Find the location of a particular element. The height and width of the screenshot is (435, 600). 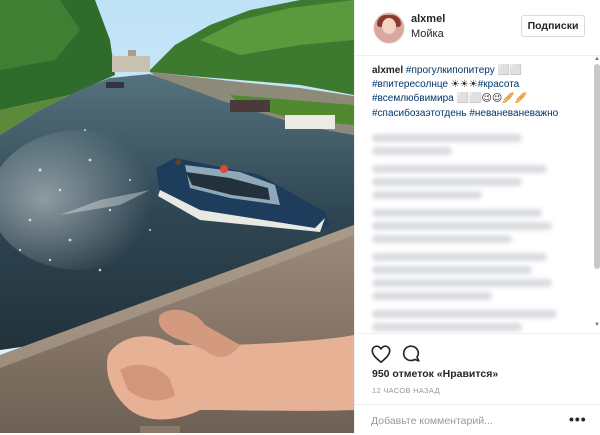

post-timestamp: 12 ЧАСОВ НАЗАД is located at coordinates (406, 390).